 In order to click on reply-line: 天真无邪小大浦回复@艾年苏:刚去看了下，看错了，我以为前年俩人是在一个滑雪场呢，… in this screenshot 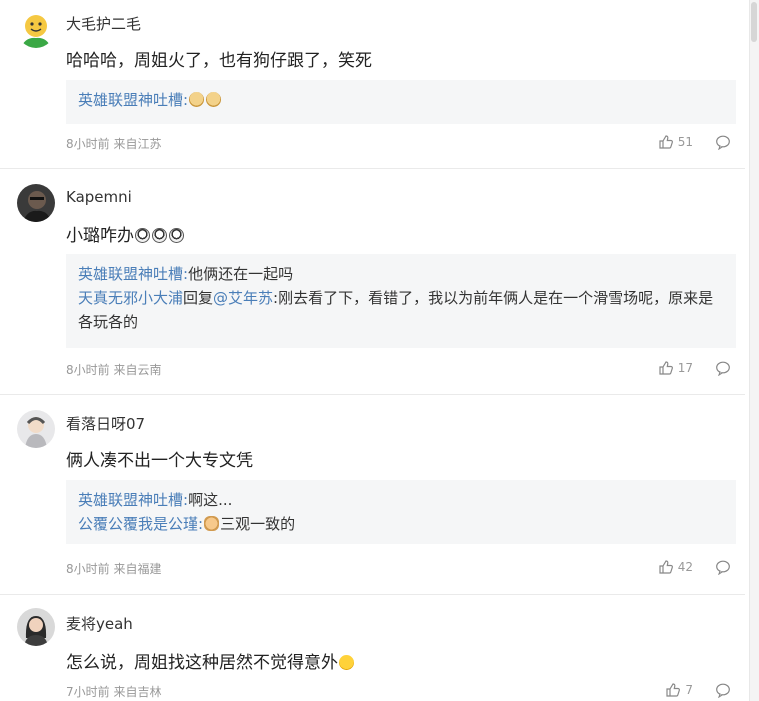, I will do `click(396, 310)`.